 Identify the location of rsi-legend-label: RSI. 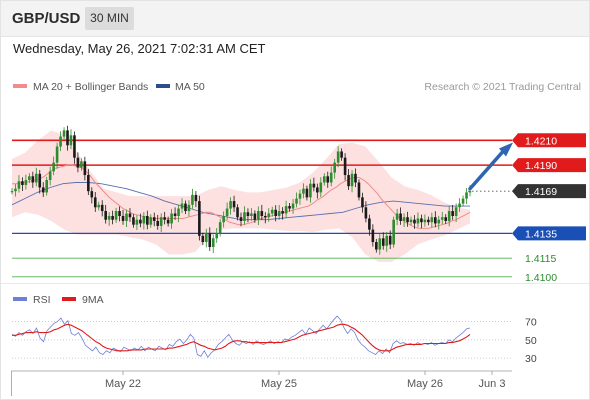
(42, 300).